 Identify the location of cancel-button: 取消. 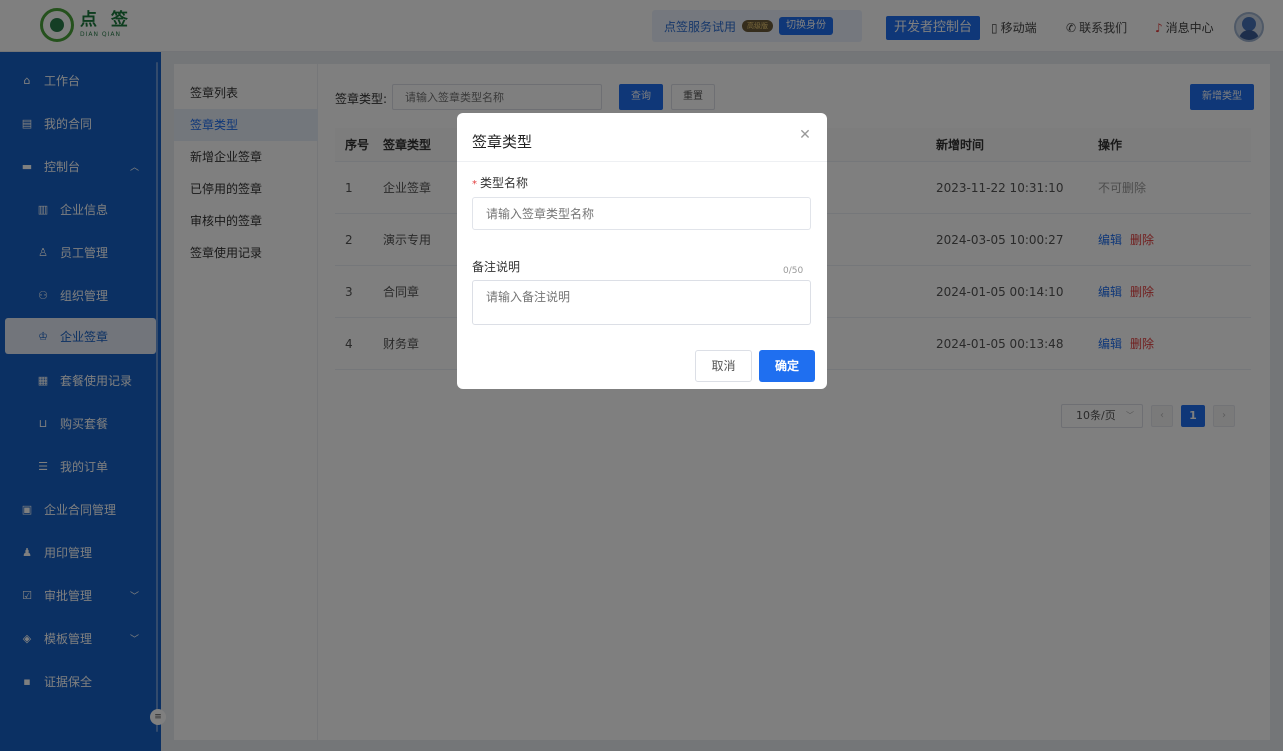
(723, 366).